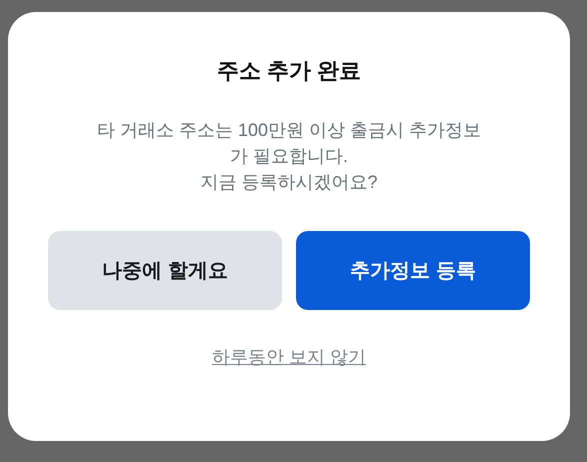 This screenshot has width=587, height=462. I want to click on later-button: 나중에 할게요, so click(165, 270).